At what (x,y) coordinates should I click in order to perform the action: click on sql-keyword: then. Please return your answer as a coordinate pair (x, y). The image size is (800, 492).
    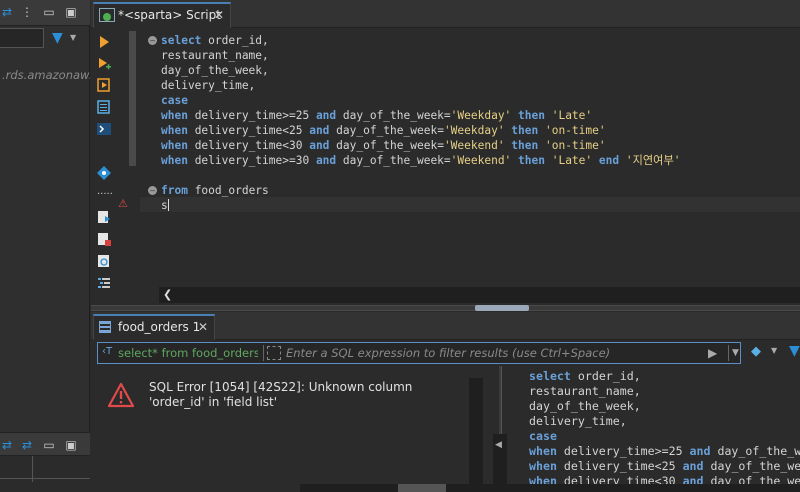
    Looking at the image, I should click on (524, 145).